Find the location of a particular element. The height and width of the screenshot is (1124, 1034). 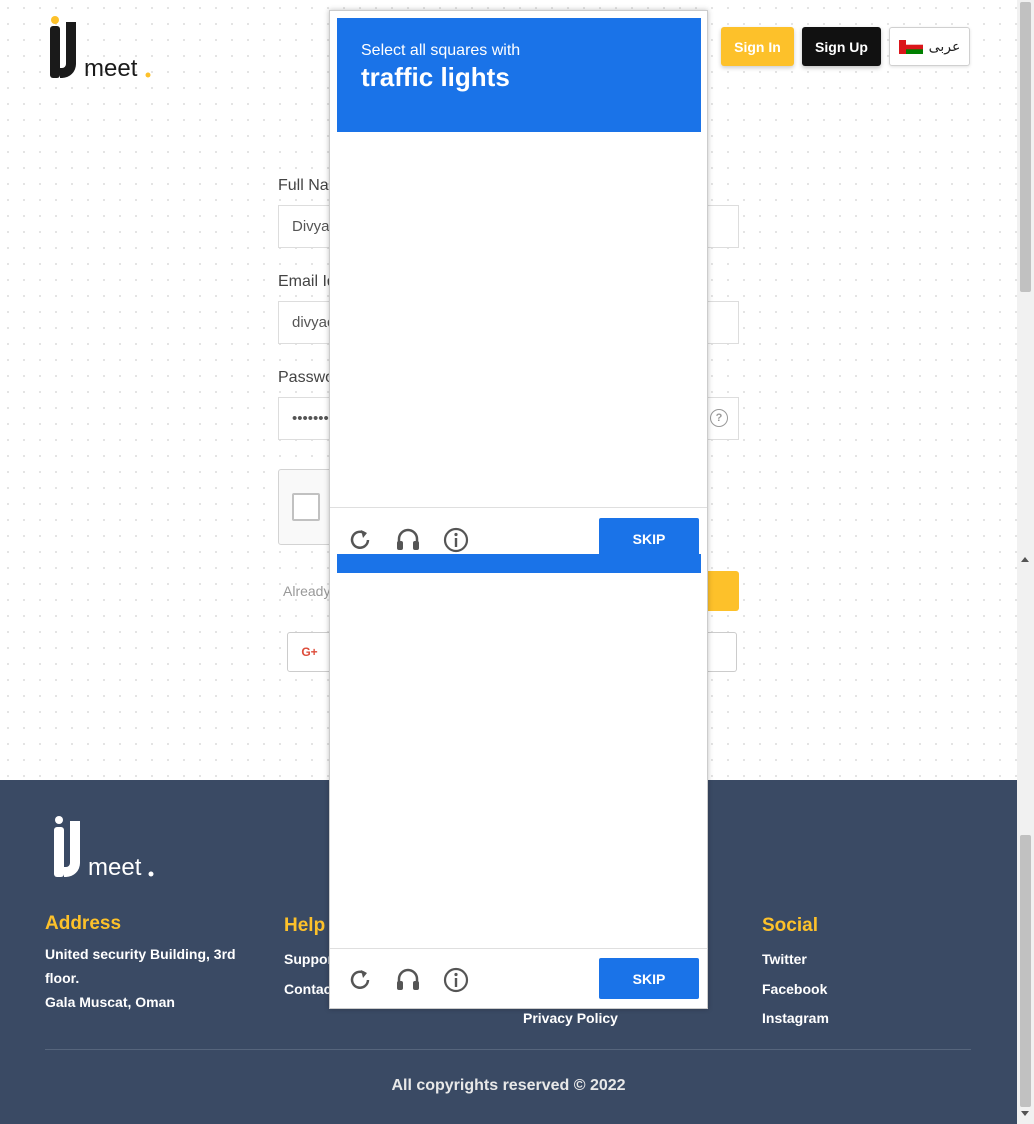

scroll-down-arrow-icon is located at coordinates (1025, 1113).